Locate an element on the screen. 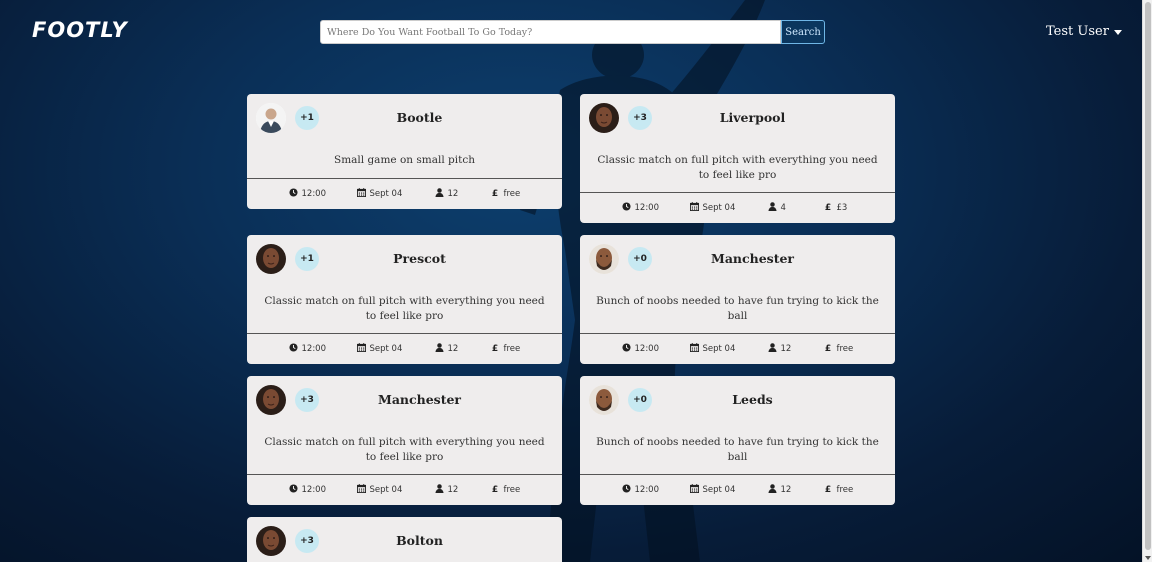  search-bar: Search is located at coordinates (572, 32).